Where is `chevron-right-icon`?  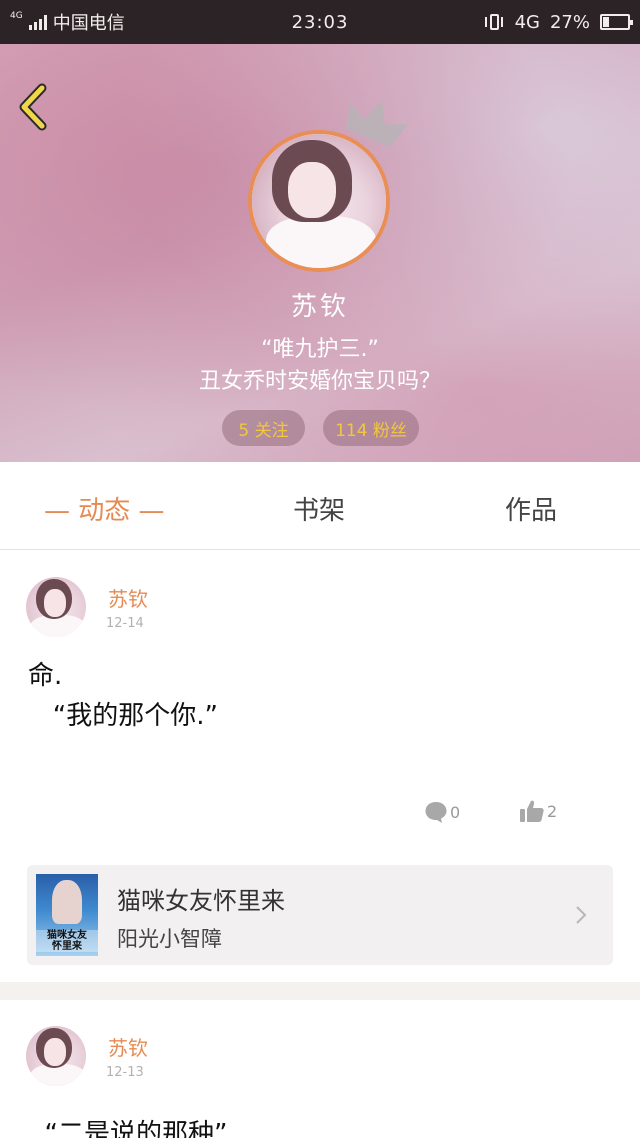 chevron-right-icon is located at coordinates (581, 915).